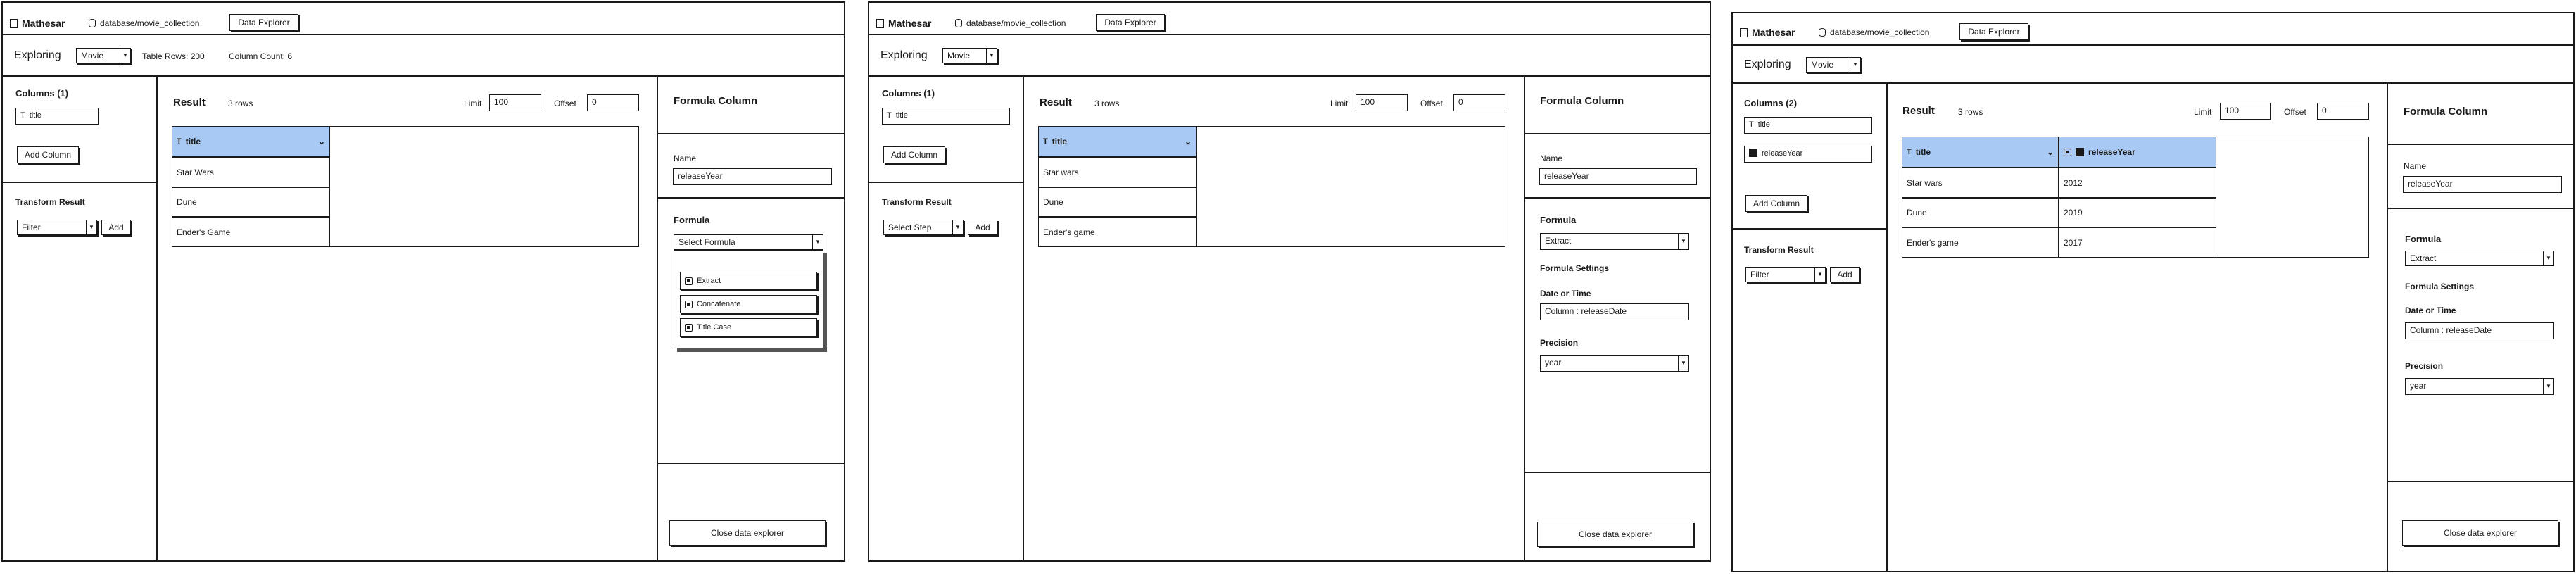  I want to click on column-chip-releaseyear: releaseYear, so click(1808, 154).